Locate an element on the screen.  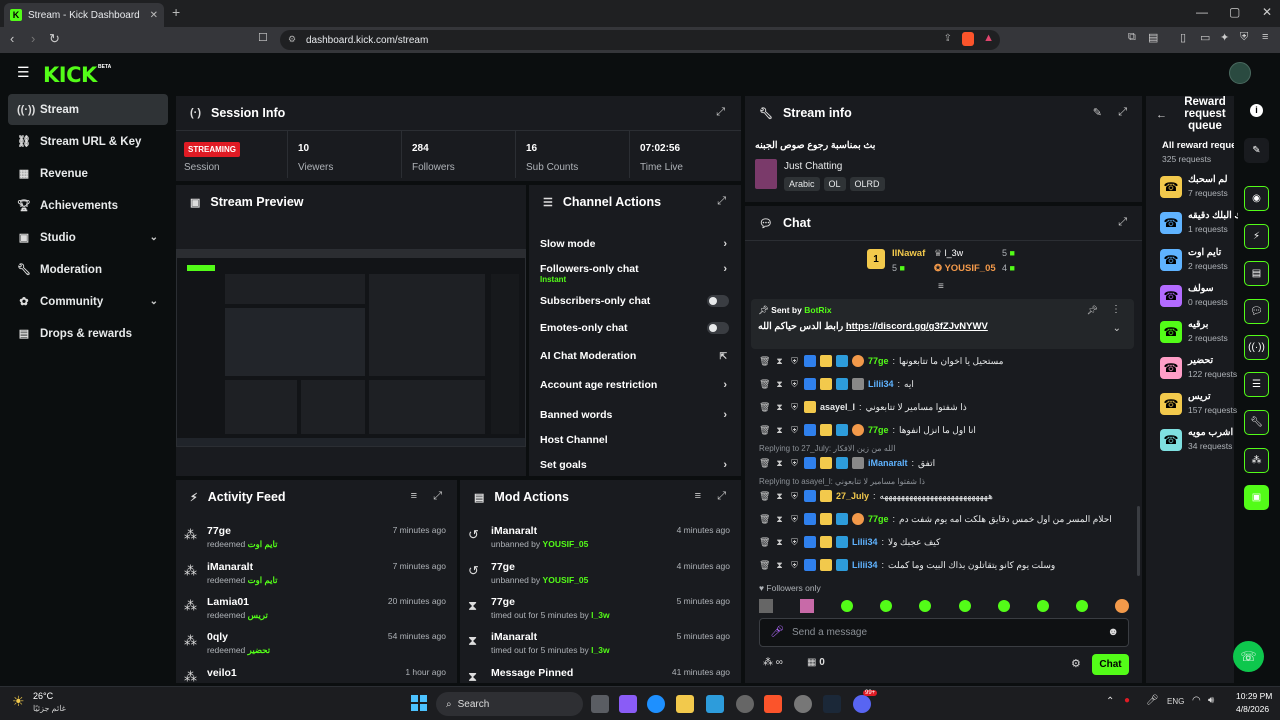
maximize-icon: ▢ is located at coordinates (1234, 12).